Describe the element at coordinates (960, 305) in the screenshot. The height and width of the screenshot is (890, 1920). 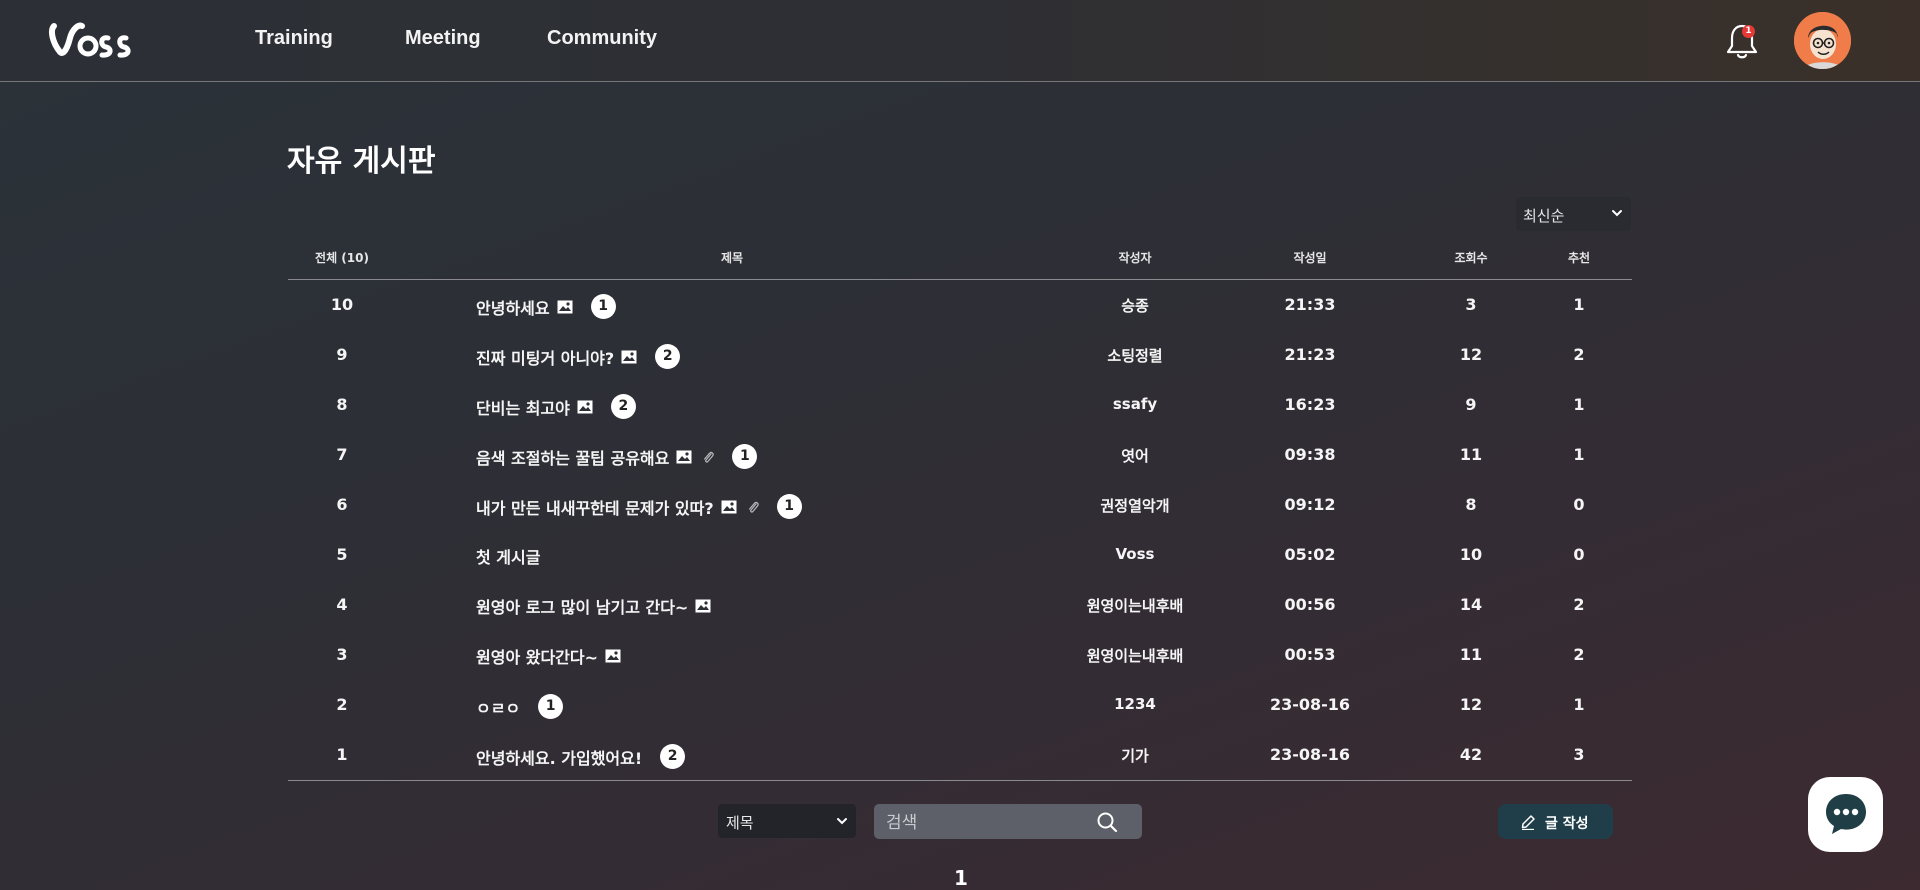
I see `table-row: 10 안녕하세요 1 승종 21:33 3 1` at that location.